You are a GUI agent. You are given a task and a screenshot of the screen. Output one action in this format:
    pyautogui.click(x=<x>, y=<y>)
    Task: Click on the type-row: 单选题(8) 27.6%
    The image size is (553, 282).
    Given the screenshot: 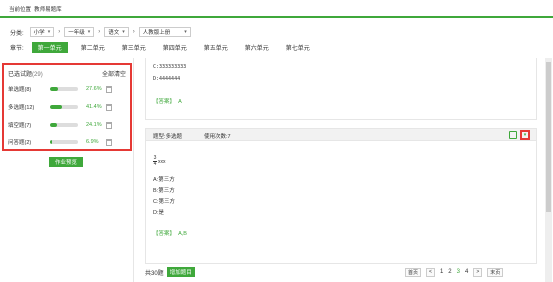 What is the action you would take?
    pyautogui.click(x=68, y=89)
    